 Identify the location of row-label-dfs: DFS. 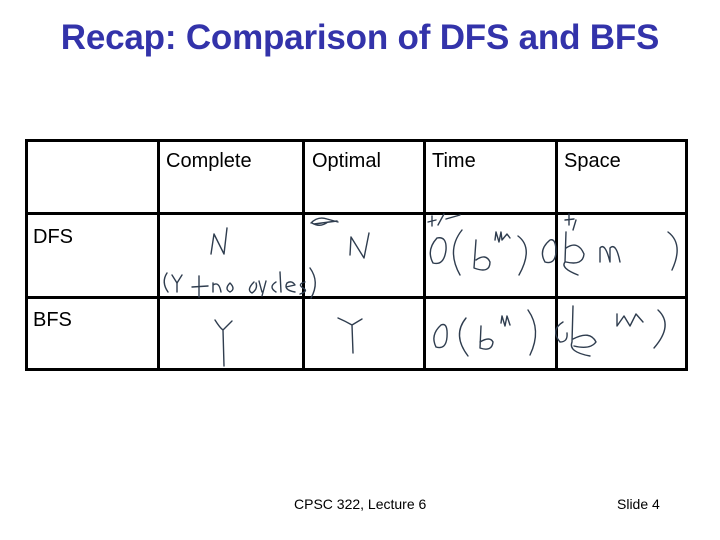
(53, 237).